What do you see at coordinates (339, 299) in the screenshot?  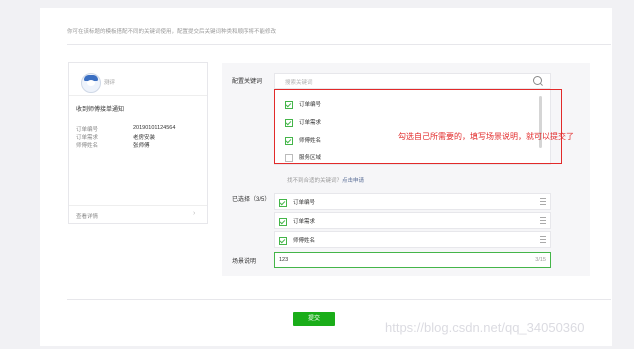 I see `divider-bottom` at bounding box center [339, 299].